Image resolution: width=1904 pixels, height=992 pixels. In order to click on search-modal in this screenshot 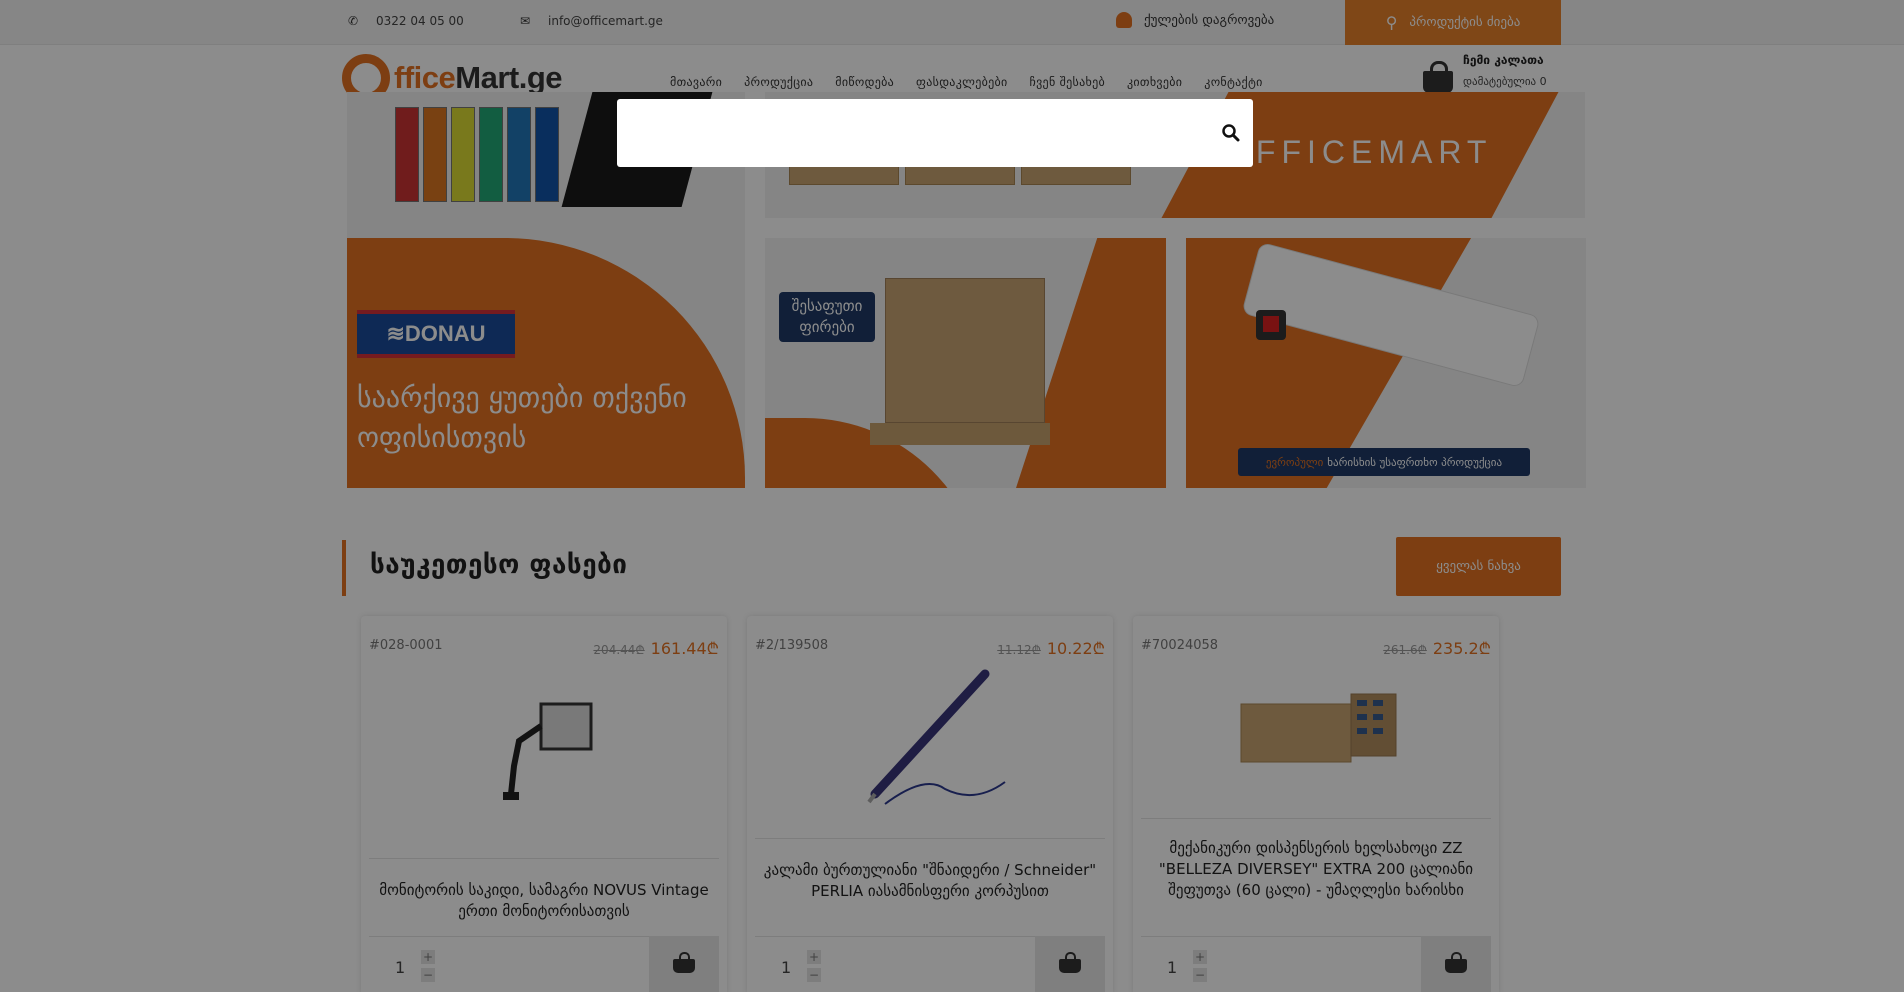, I will do `click(935, 133)`.